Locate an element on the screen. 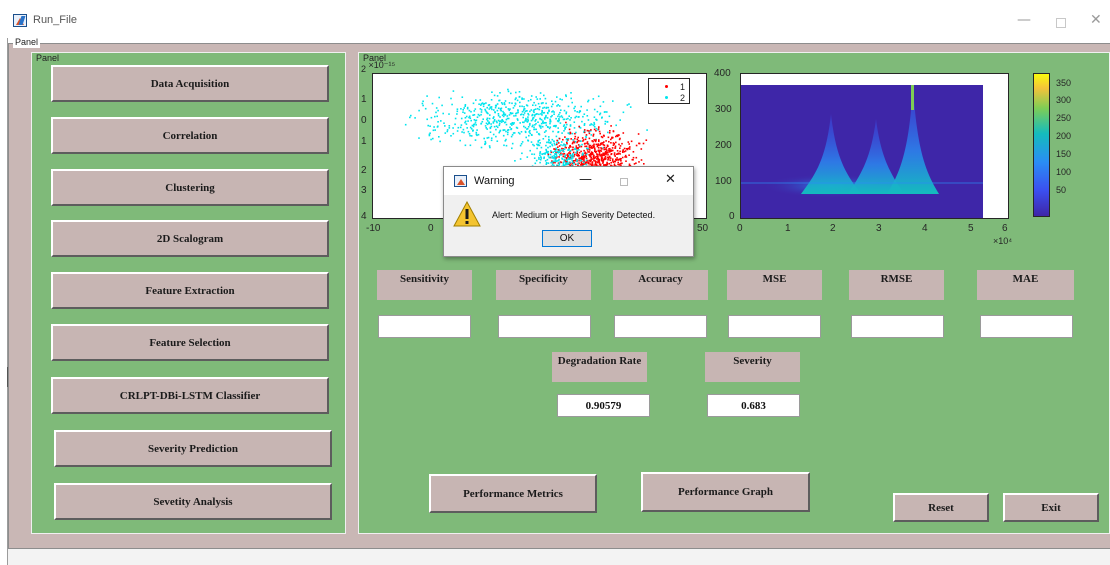  correlation-button: Correlation is located at coordinates (190, 135).